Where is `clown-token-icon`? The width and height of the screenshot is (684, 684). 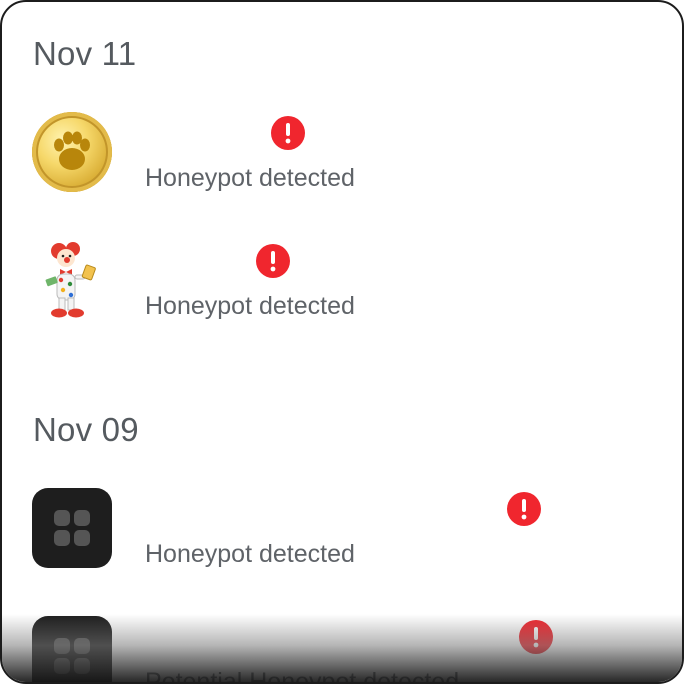 clown-token-icon is located at coordinates (72, 280).